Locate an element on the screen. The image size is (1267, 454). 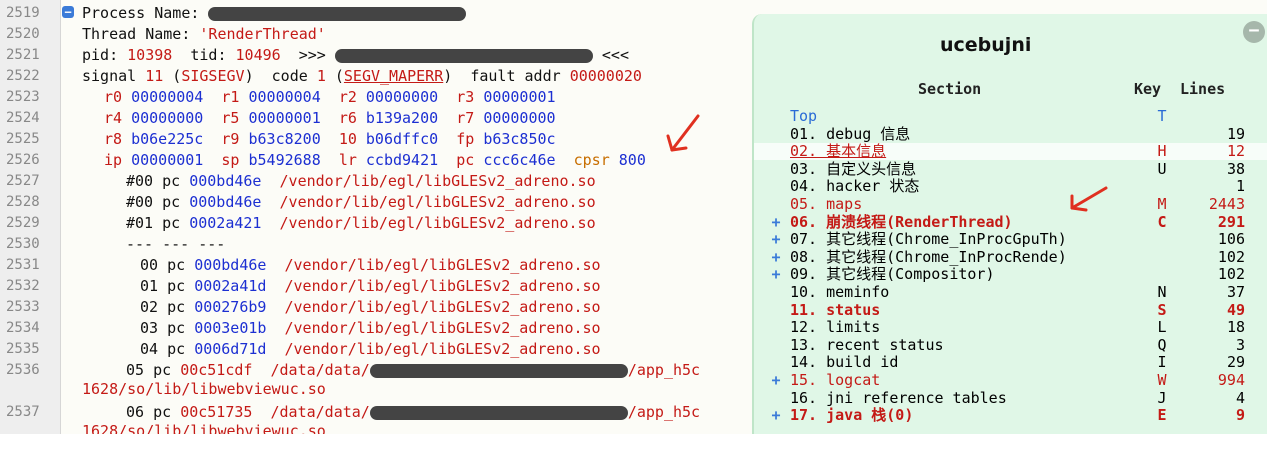
toc-item: +08. 其它线程(Chrome_InProcRende) 102 is located at coordinates (1010, 257).